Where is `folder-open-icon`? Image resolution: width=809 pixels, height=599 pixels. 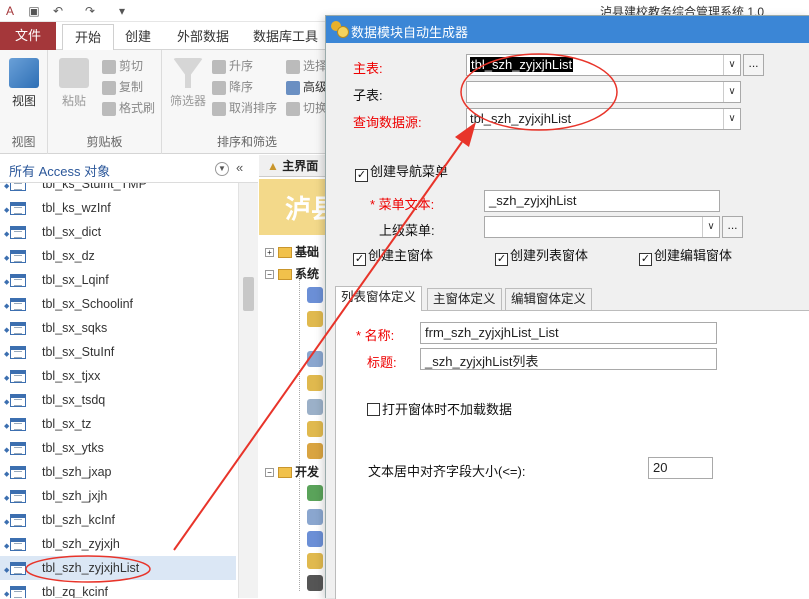
folder-open-icon is located at coordinates (285, 473).